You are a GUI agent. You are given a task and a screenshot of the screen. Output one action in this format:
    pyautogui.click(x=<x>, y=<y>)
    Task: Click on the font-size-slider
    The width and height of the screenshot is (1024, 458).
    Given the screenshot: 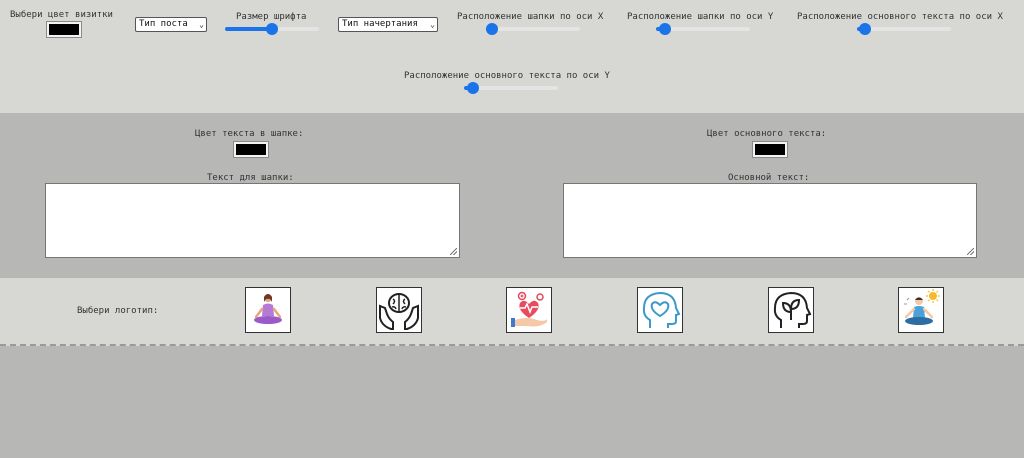 What is the action you would take?
    pyautogui.click(x=272, y=29)
    